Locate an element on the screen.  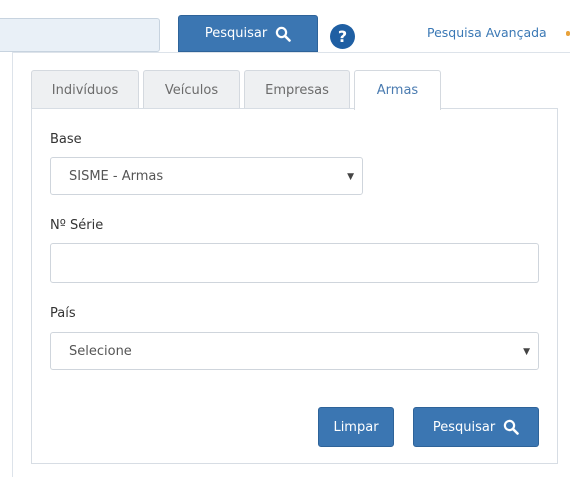
top-search-label: Pesquisar is located at coordinates (236, 33).